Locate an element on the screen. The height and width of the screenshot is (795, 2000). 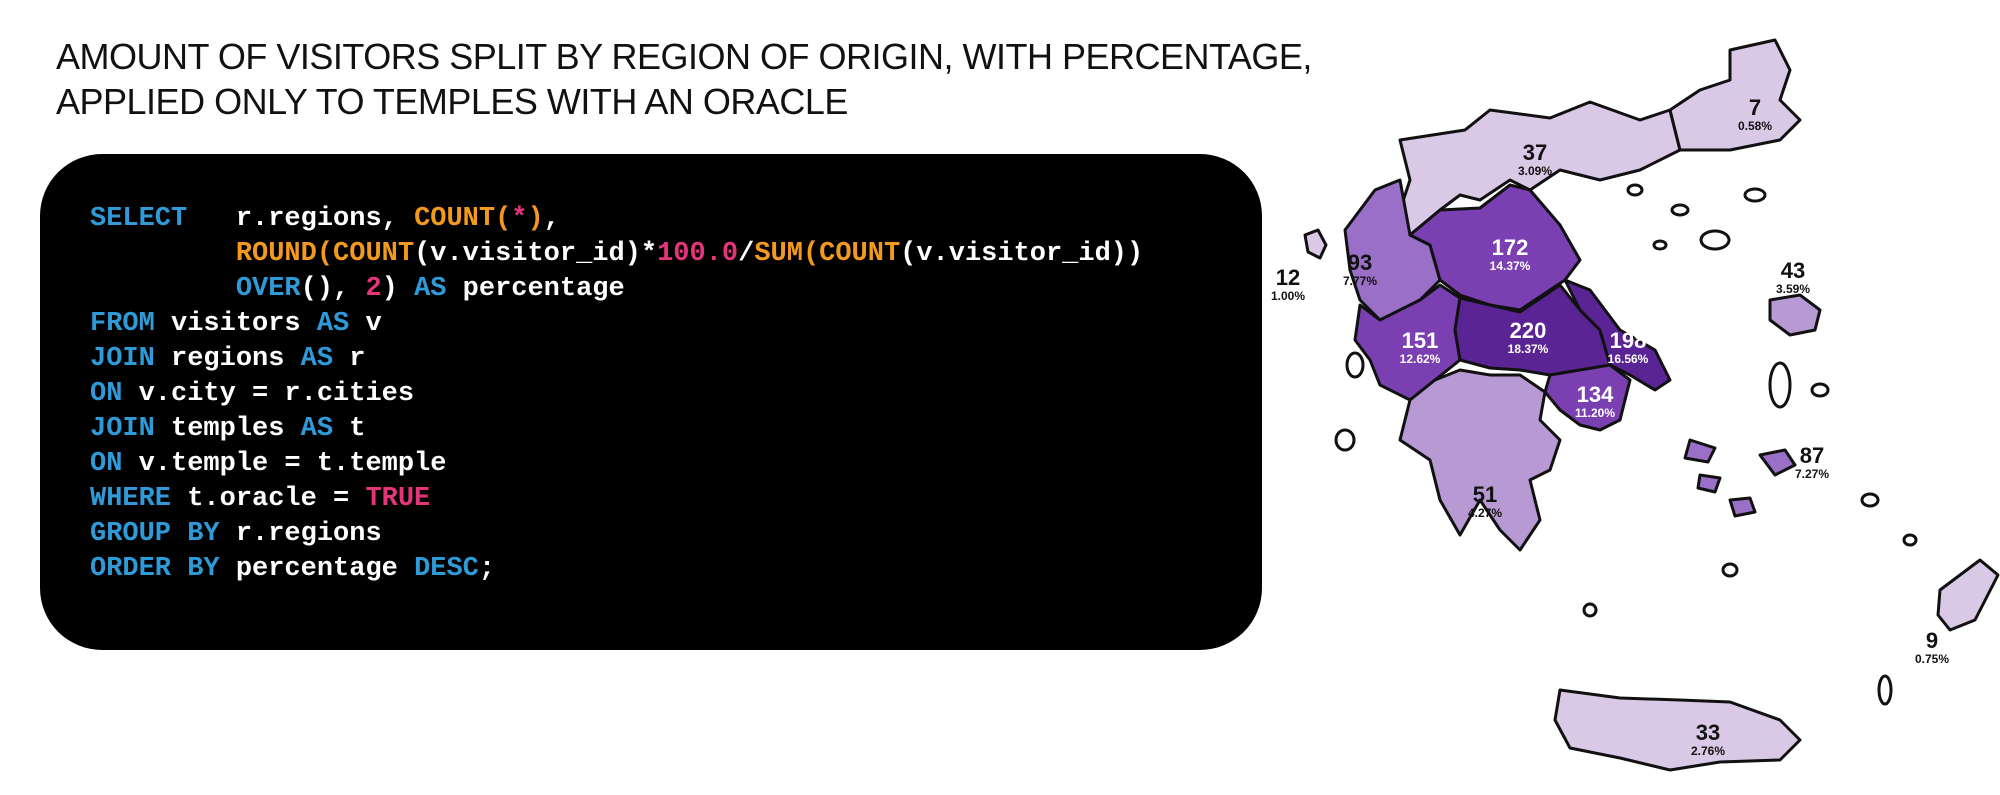
code-token-literal: 100.0 is located at coordinates (698, 254).